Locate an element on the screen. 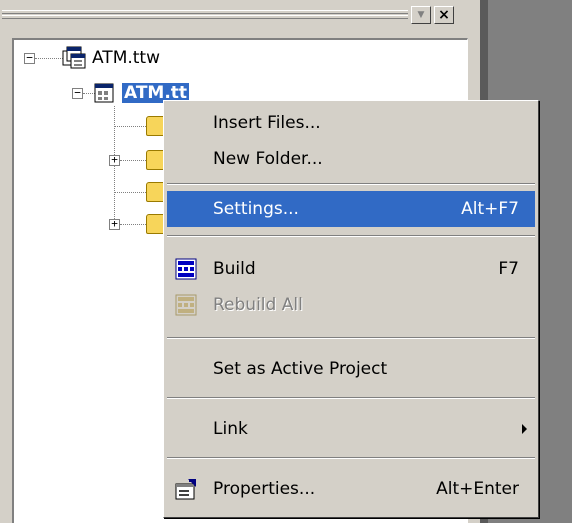  properties-icon is located at coordinates (185, 489).